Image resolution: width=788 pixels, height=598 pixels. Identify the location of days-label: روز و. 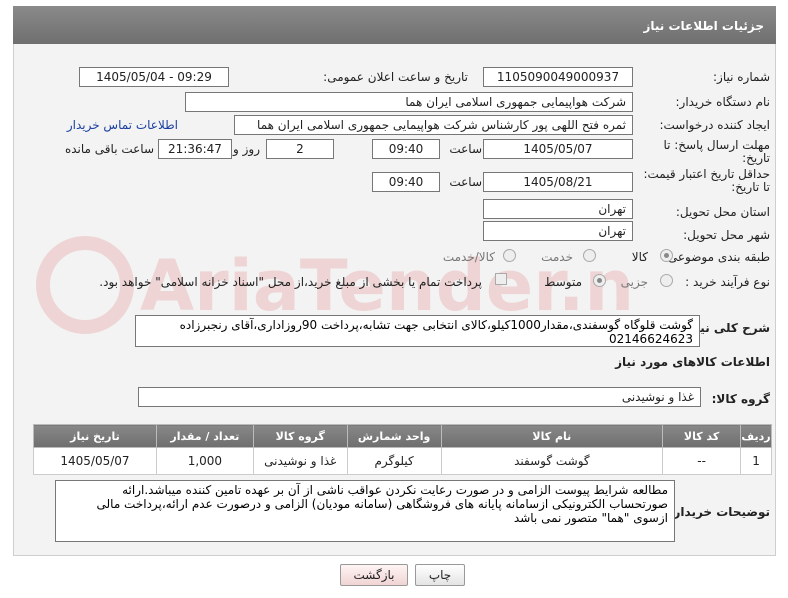
(246, 149).